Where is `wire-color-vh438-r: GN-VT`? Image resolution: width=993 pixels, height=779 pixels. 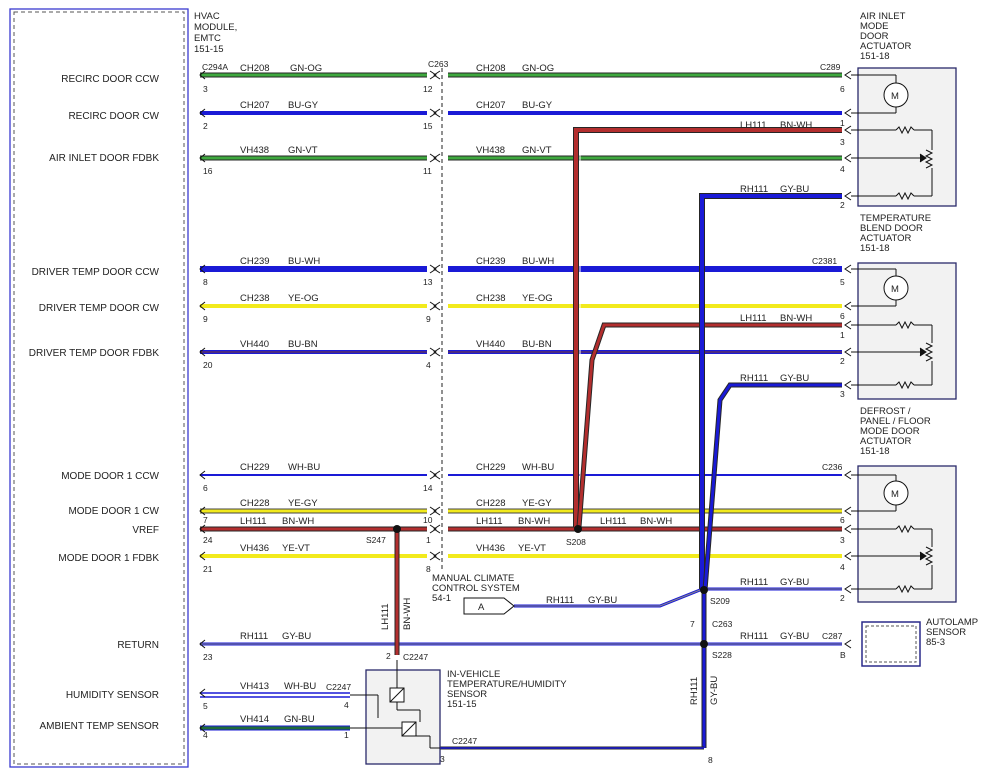
wire-color-vh438-r: GN-VT is located at coordinates (537, 150).